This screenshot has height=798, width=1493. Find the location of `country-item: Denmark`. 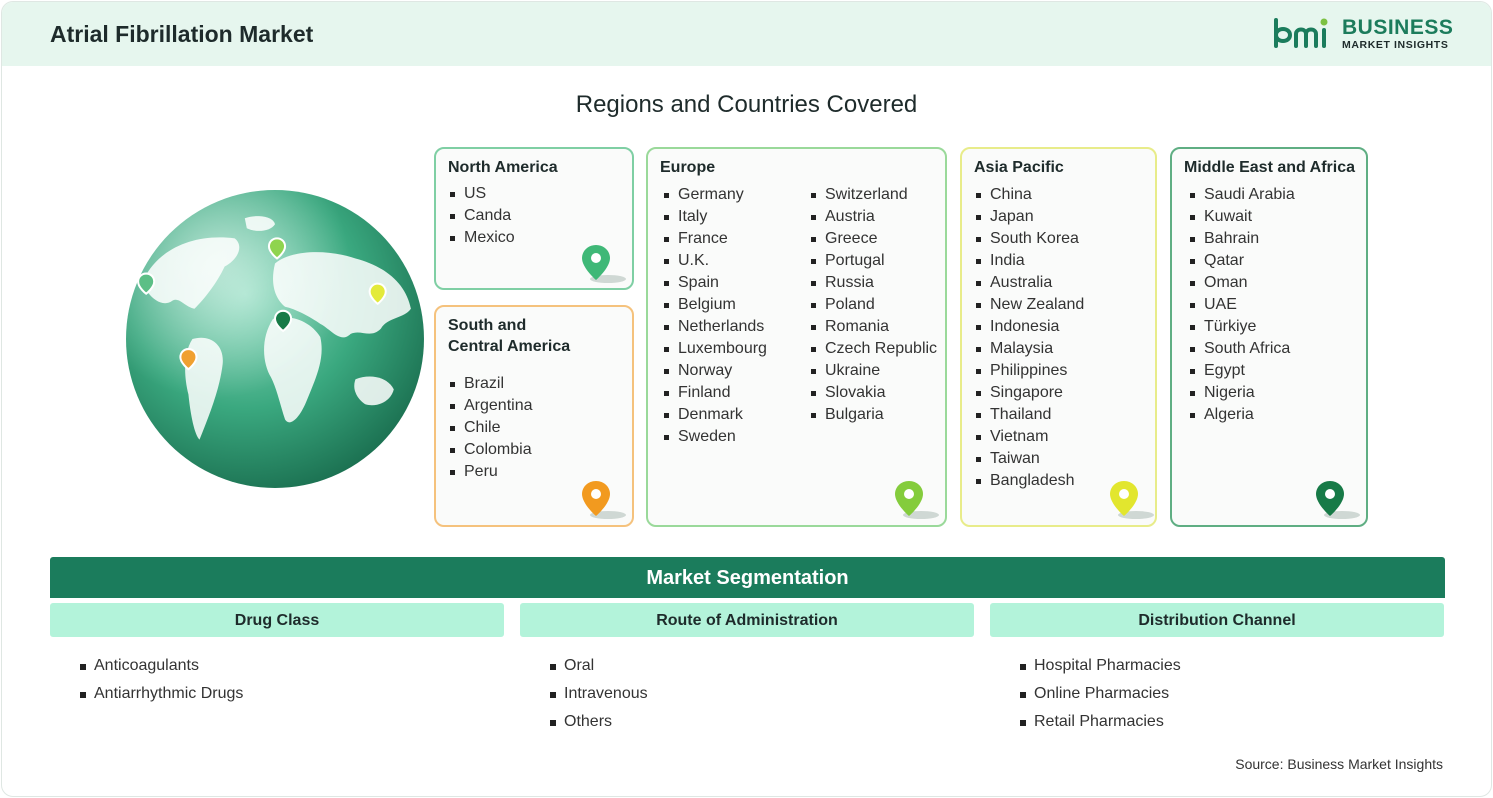

country-item: Denmark is located at coordinates (714, 415).